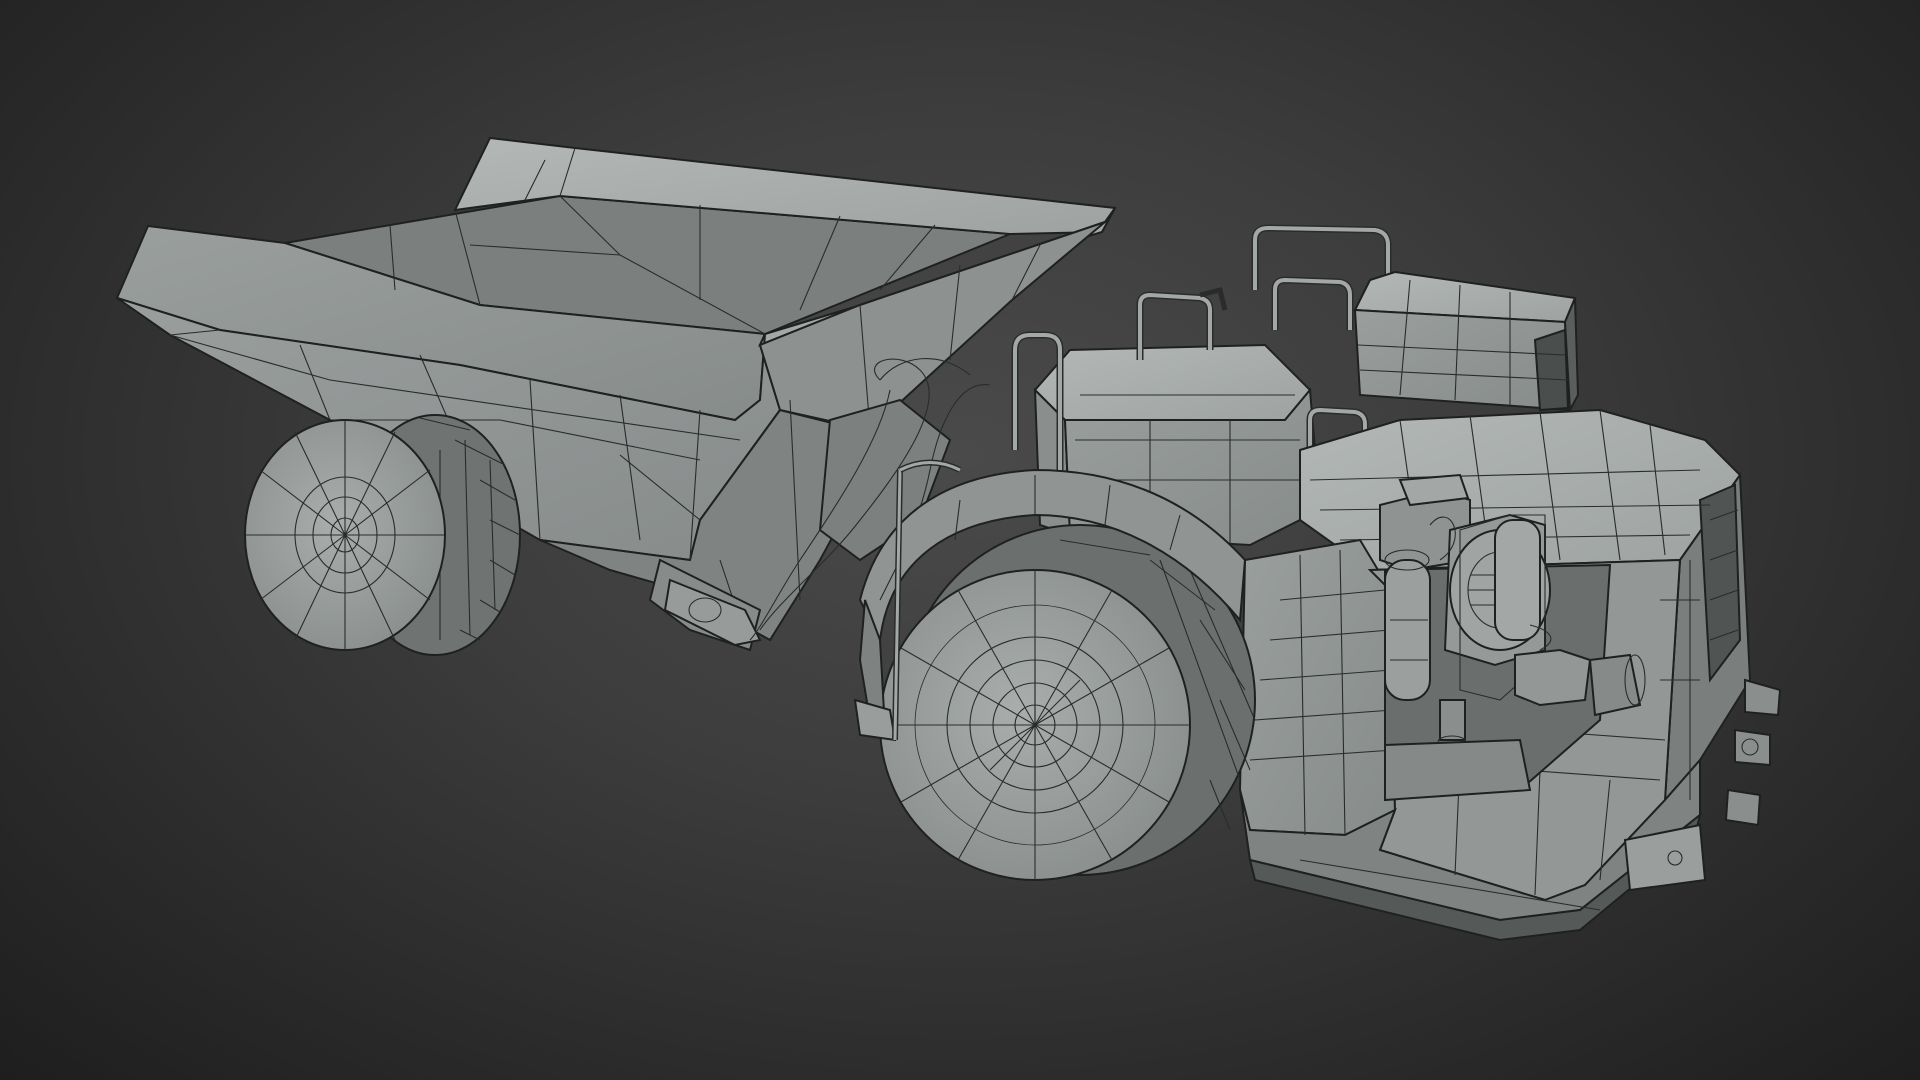 The height and width of the screenshot is (1080, 1920). I want to click on rear-wheel, so click(382, 535).